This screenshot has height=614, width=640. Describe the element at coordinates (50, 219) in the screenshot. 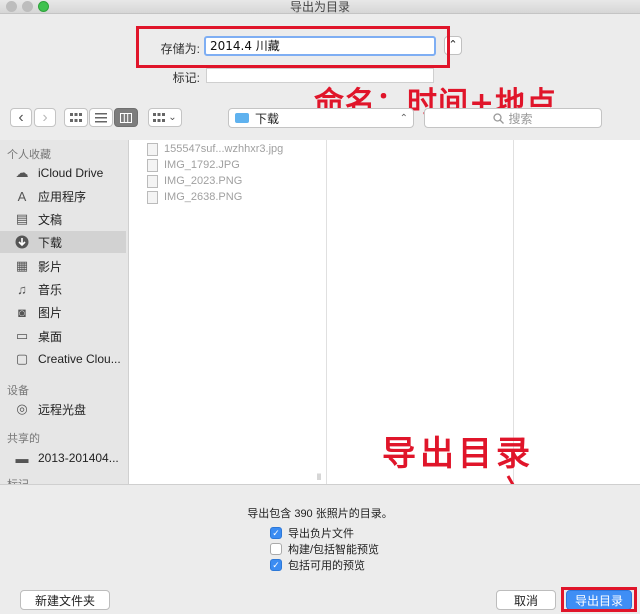

I see `sidebar-item-label: 文稿` at that location.